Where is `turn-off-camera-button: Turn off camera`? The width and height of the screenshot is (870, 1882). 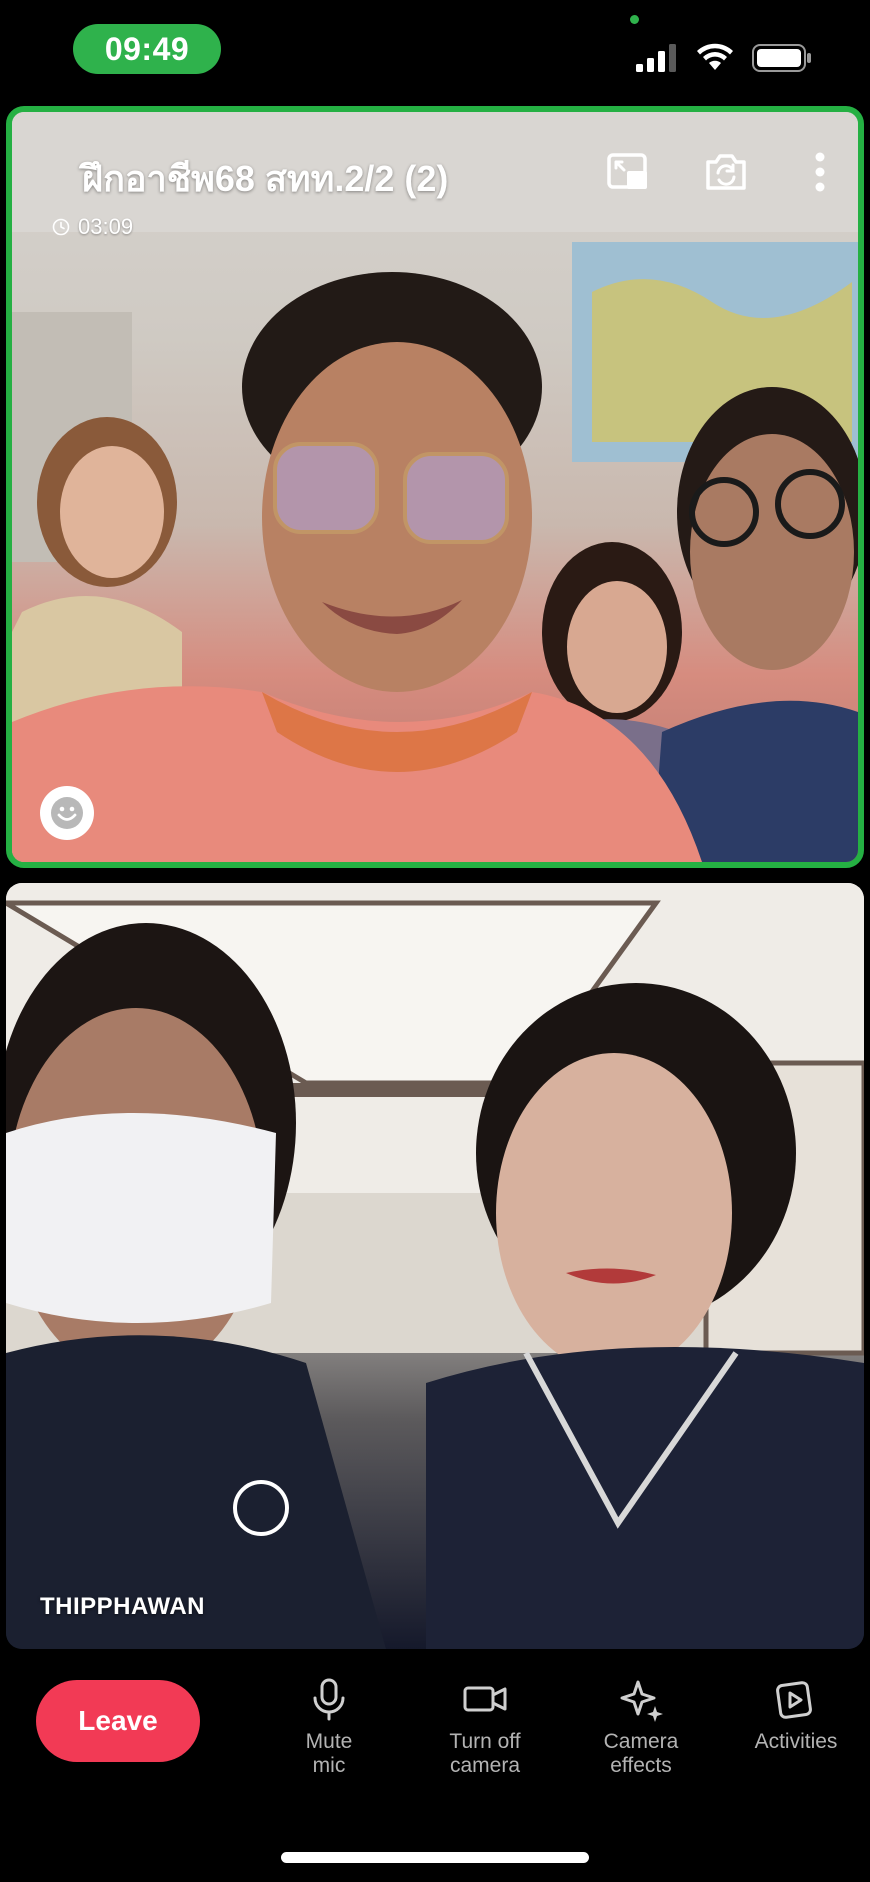
turn-off-camera-button: Turn off camera is located at coordinates (485, 1727).